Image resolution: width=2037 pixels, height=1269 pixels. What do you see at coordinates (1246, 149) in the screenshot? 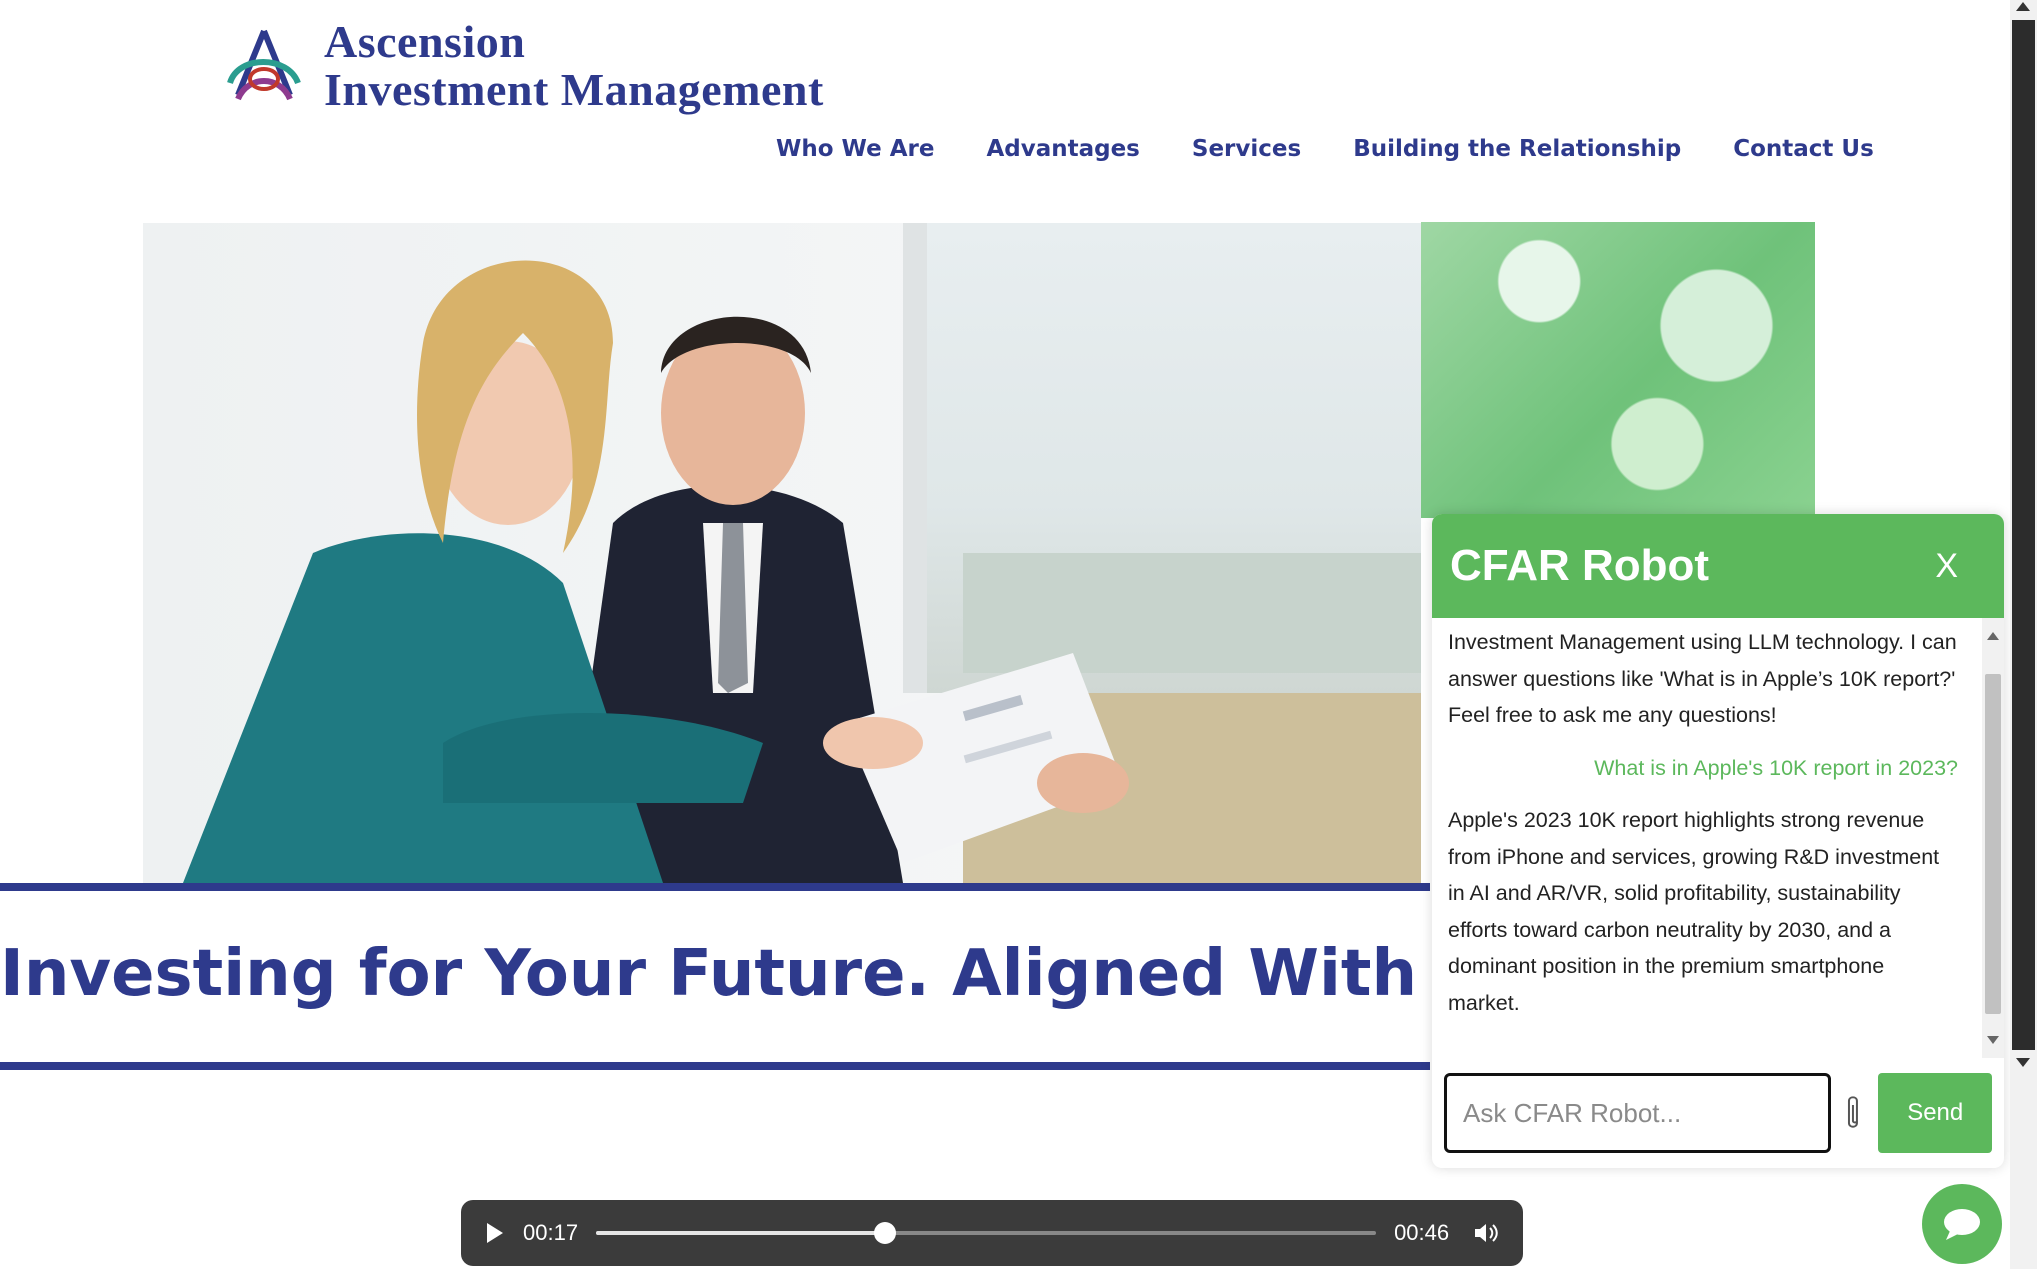
I see `nav-services: Services` at bounding box center [1246, 149].